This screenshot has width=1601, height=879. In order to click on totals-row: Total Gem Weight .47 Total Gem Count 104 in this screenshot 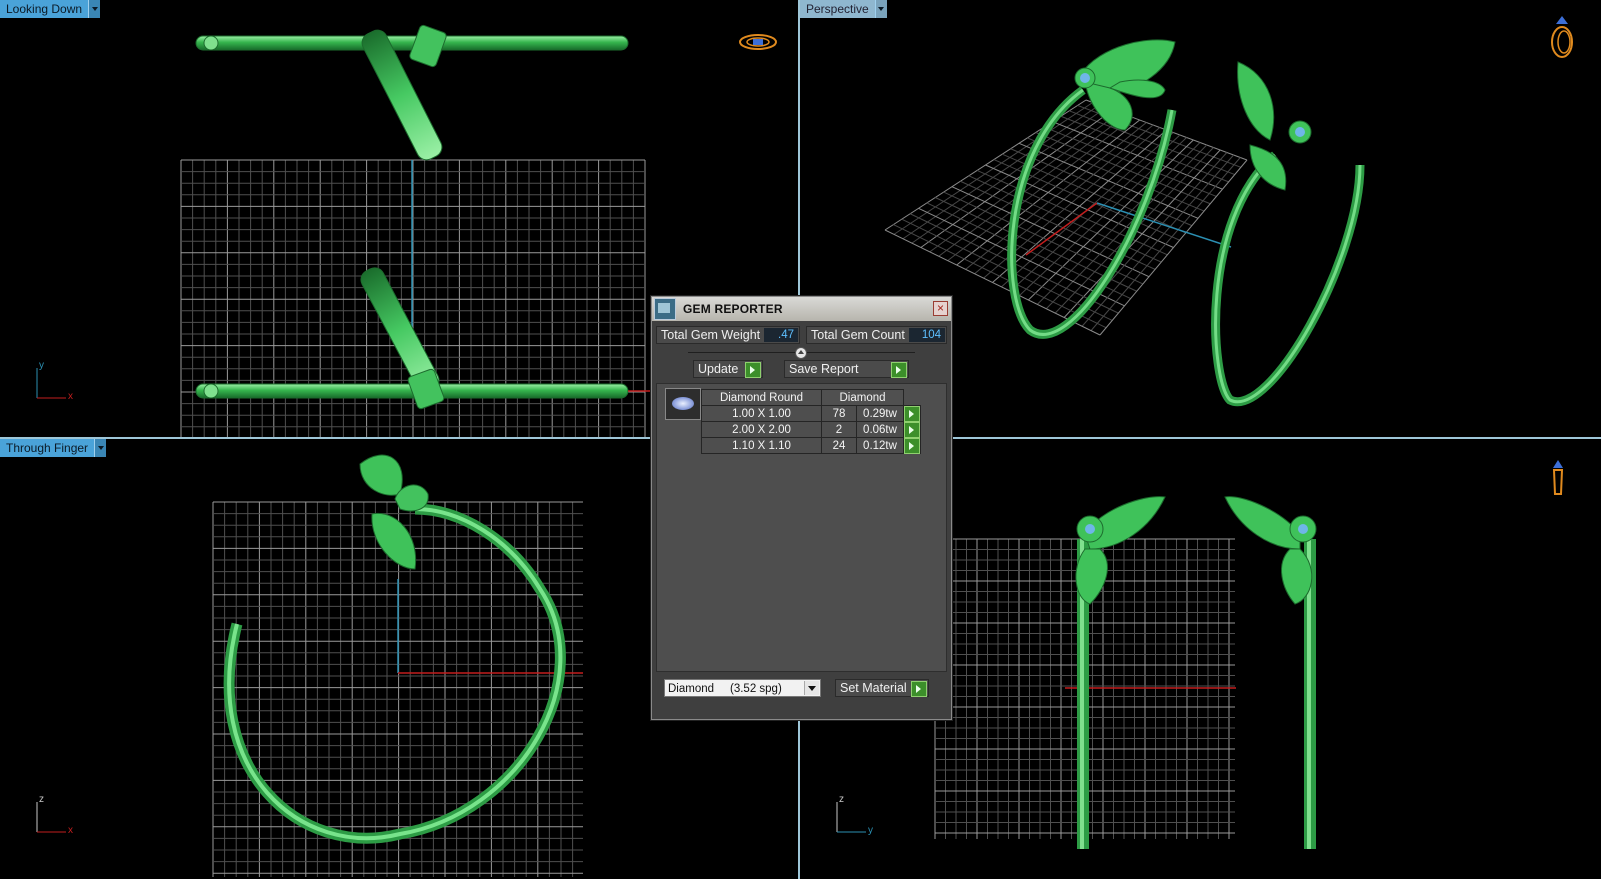, I will do `click(801, 335)`.